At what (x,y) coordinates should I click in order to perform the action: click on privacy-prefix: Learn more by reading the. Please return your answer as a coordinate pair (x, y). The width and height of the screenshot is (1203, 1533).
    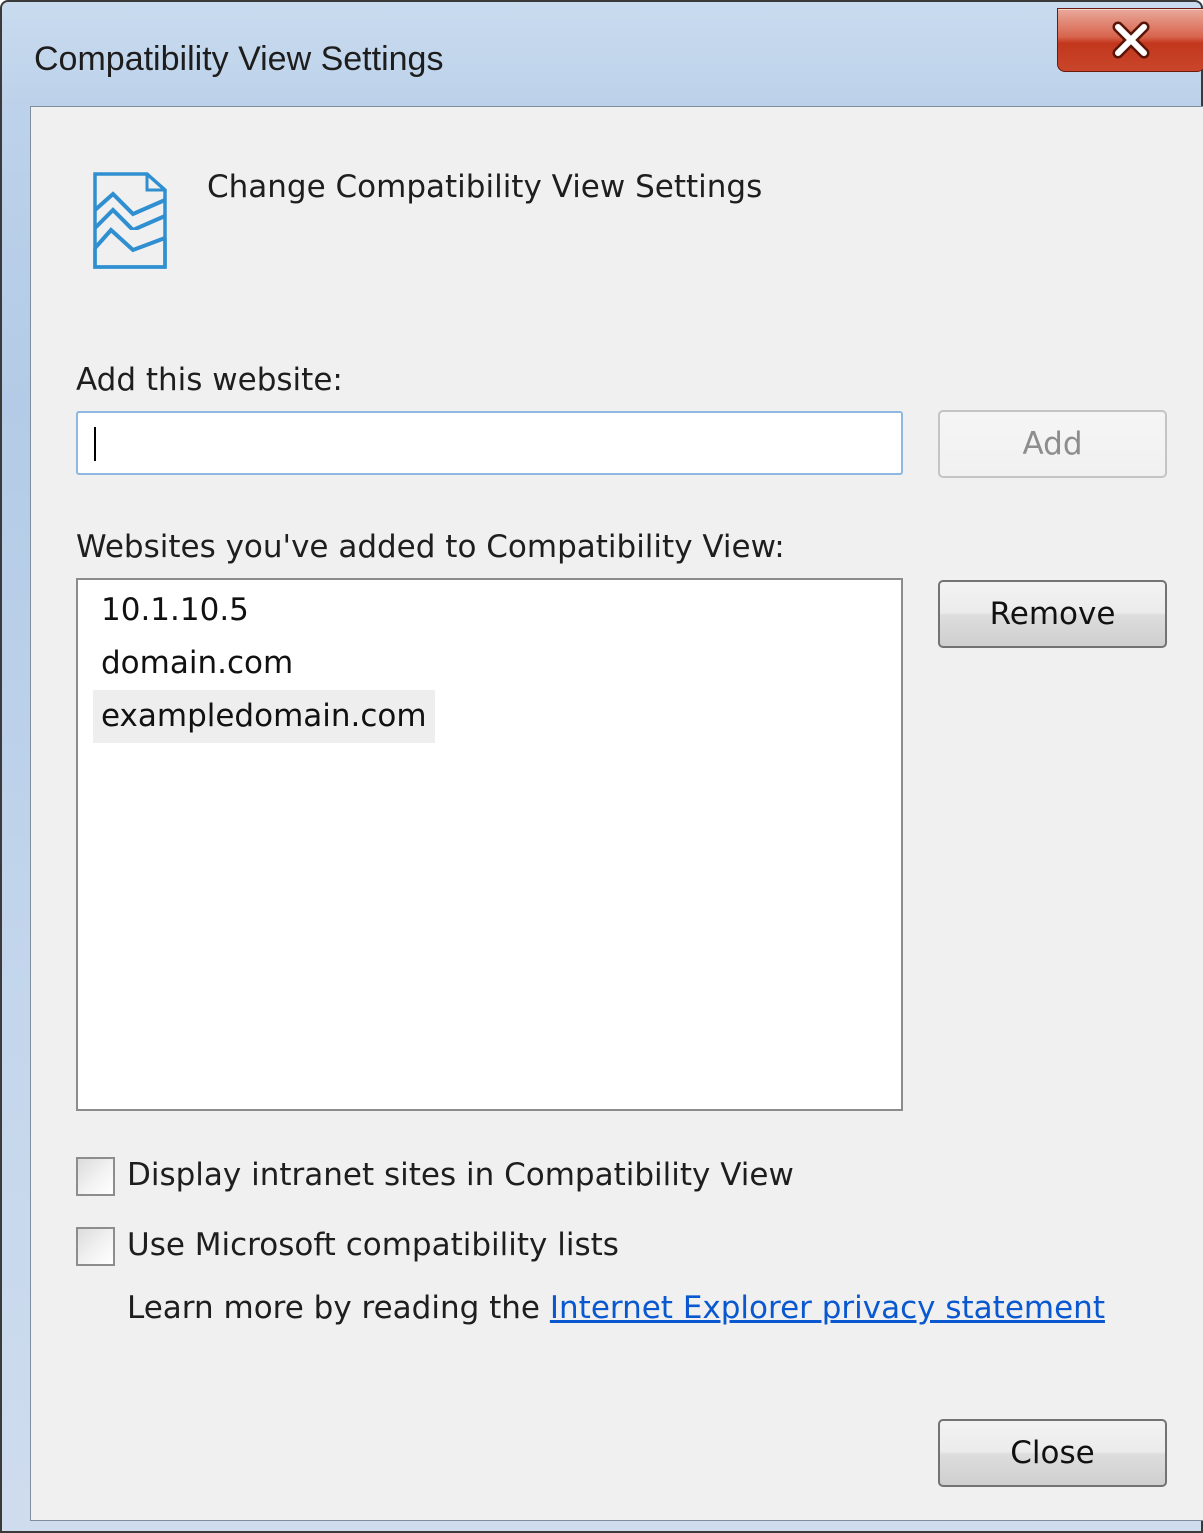
    Looking at the image, I should click on (334, 1308).